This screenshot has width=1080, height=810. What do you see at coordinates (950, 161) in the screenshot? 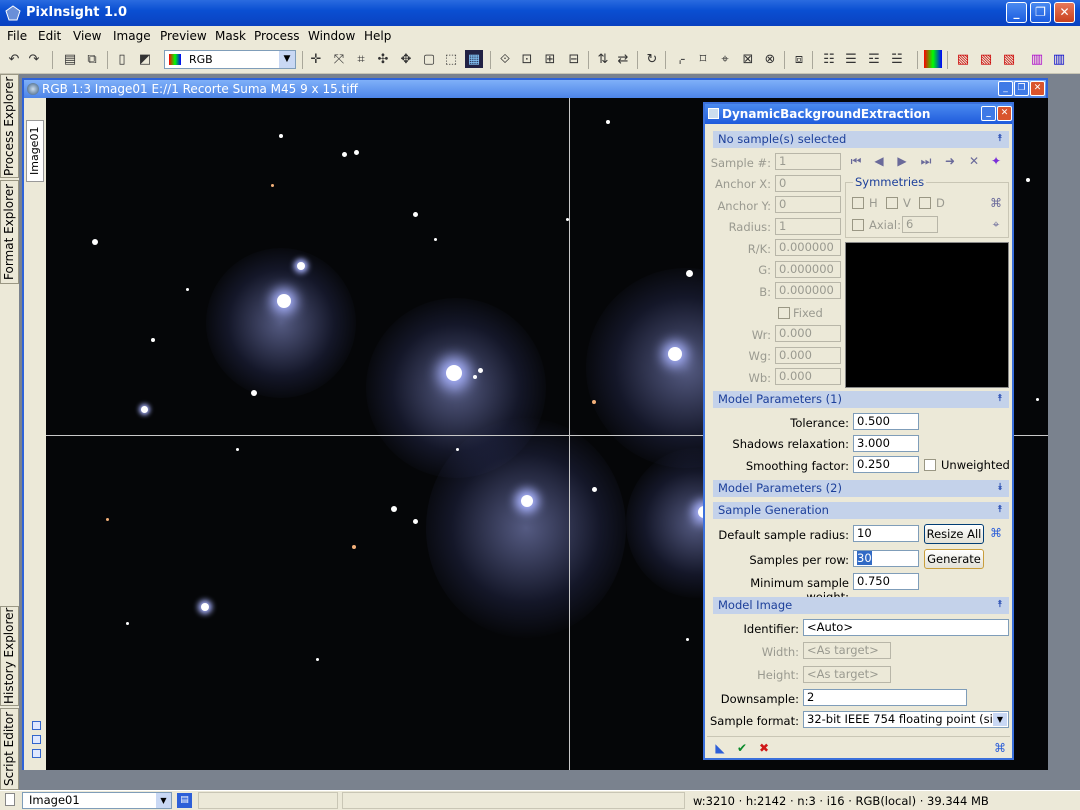
I see `goto-sample-icon: ➜` at bounding box center [950, 161].